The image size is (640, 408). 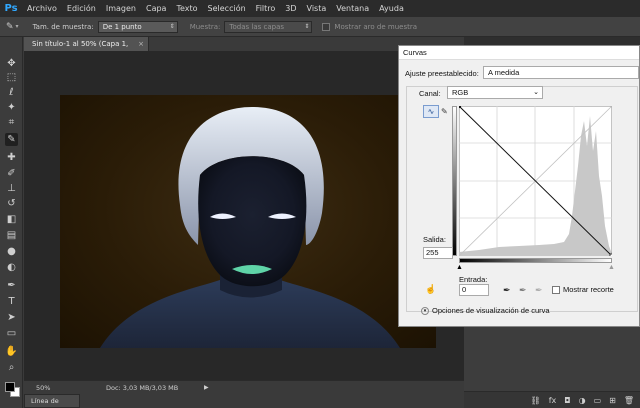 I want to click on healing-icon: ✚, so click(x=11, y=157).